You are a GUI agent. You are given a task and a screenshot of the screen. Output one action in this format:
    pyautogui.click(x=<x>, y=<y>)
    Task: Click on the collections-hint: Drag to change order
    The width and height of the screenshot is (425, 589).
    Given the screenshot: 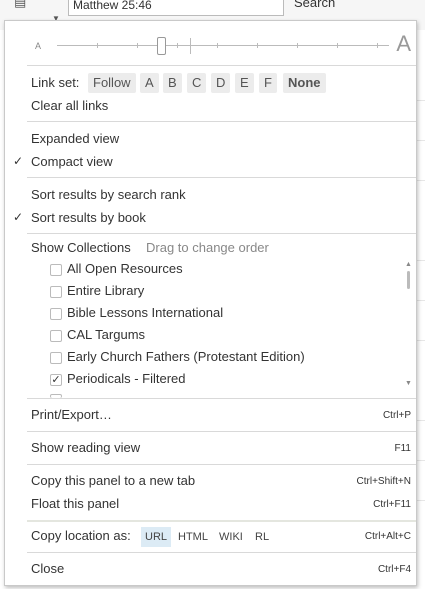 What is the action you would take?
    pyautogui.click(x=207, y=247)
    